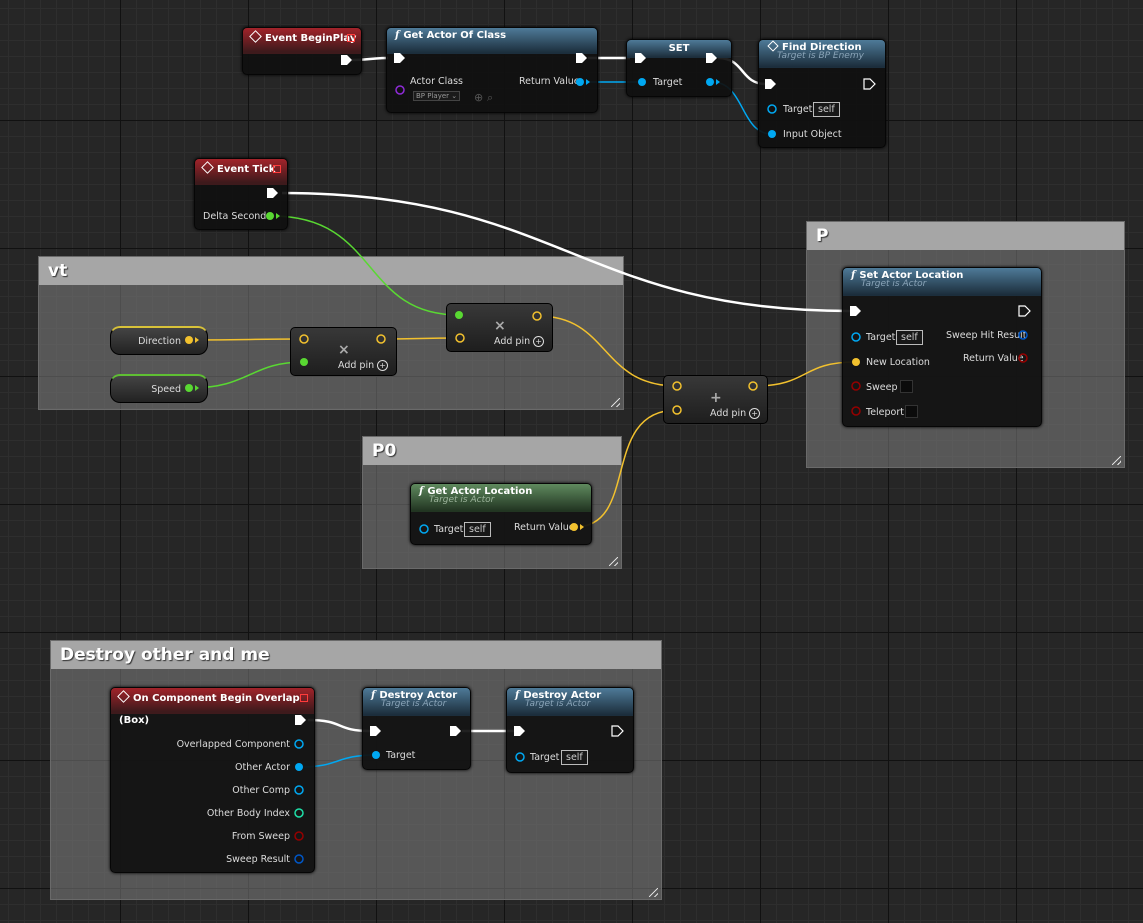  I want to click on other-body-index-pin, so click(299, 813).